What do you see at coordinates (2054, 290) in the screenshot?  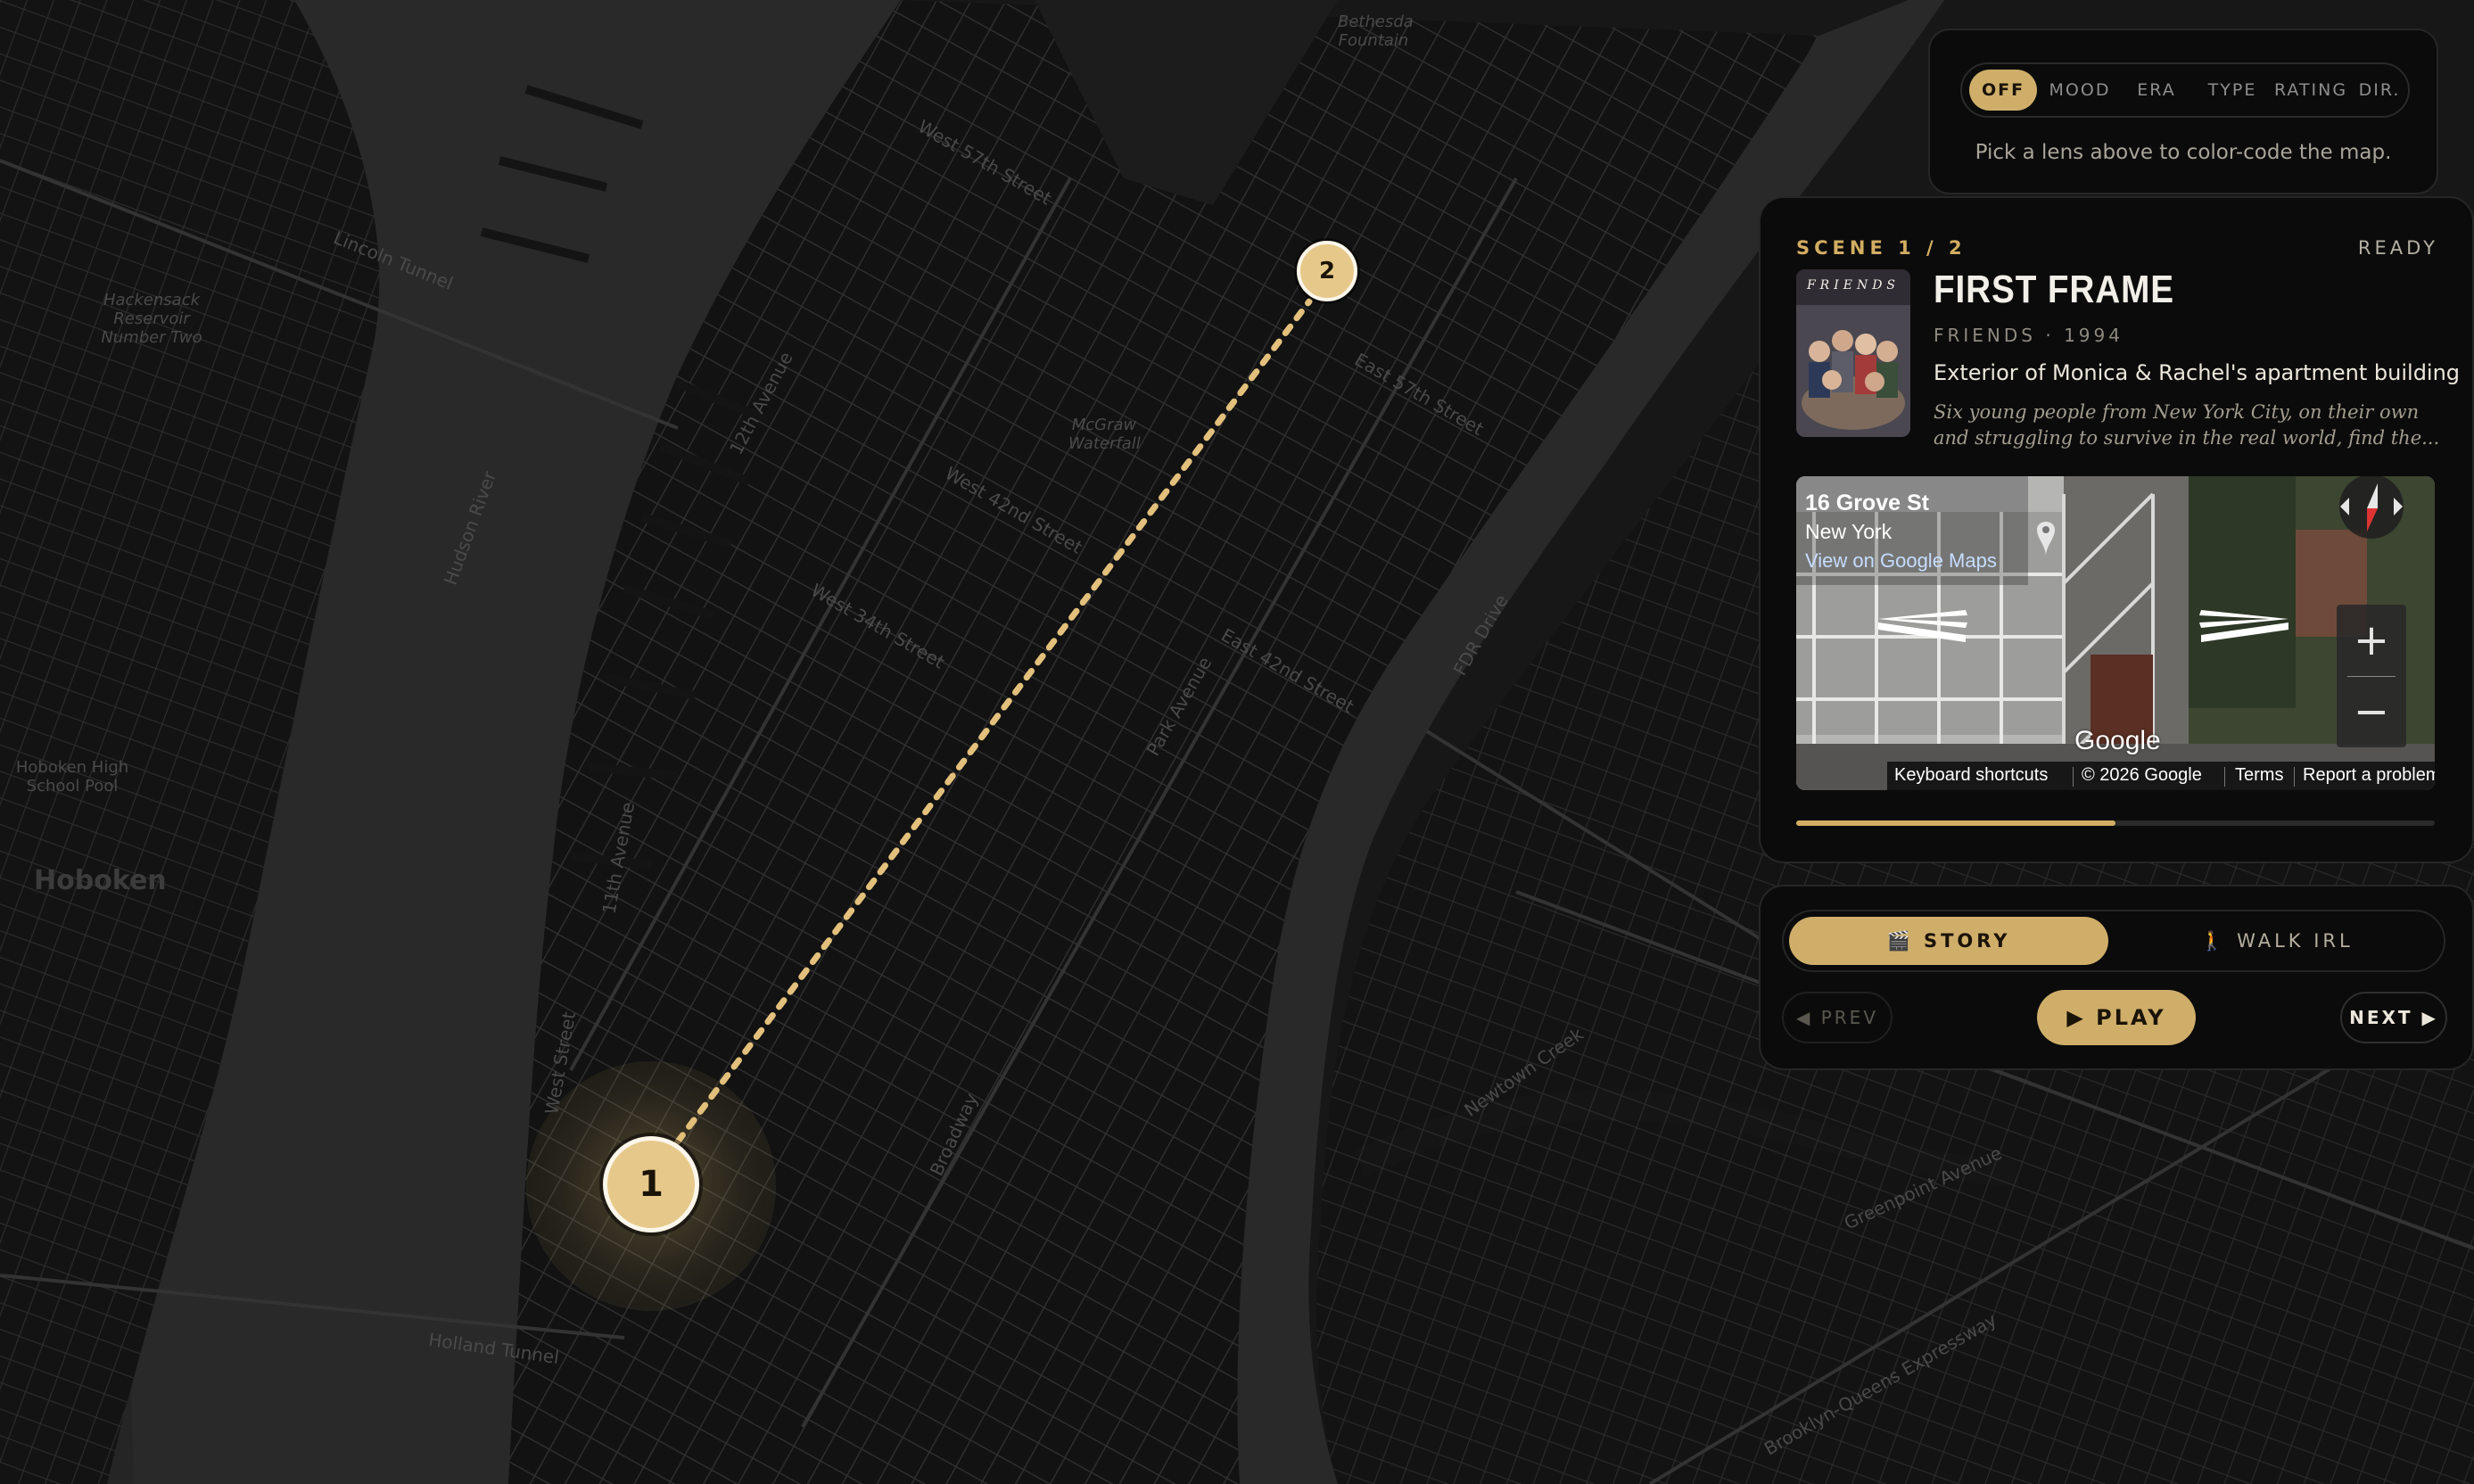 I see `scene-title: FIRST FRAME` at bounding box center [2054, 290].